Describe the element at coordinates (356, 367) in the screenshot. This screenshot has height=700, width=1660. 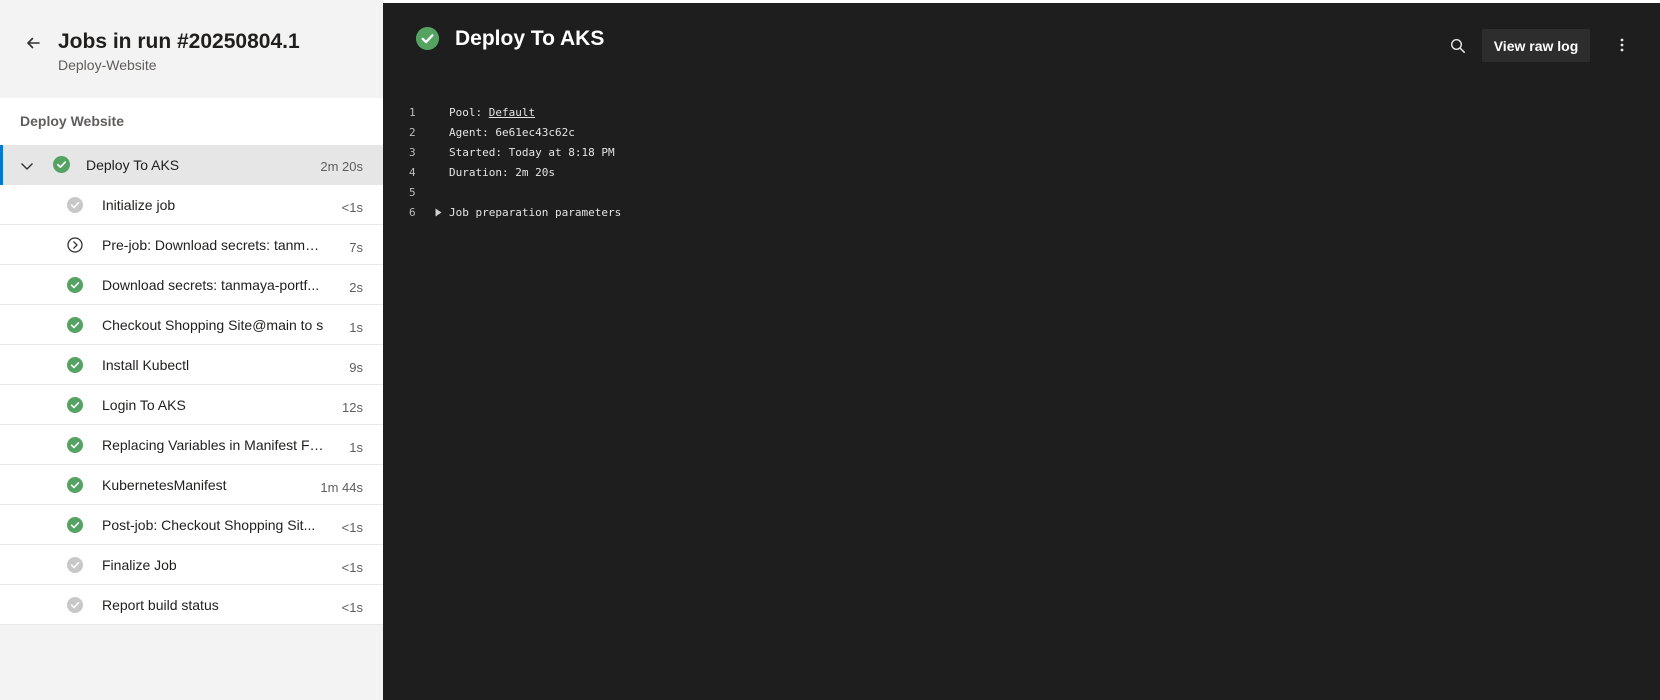
I see `step-duration: 9s` at that location.